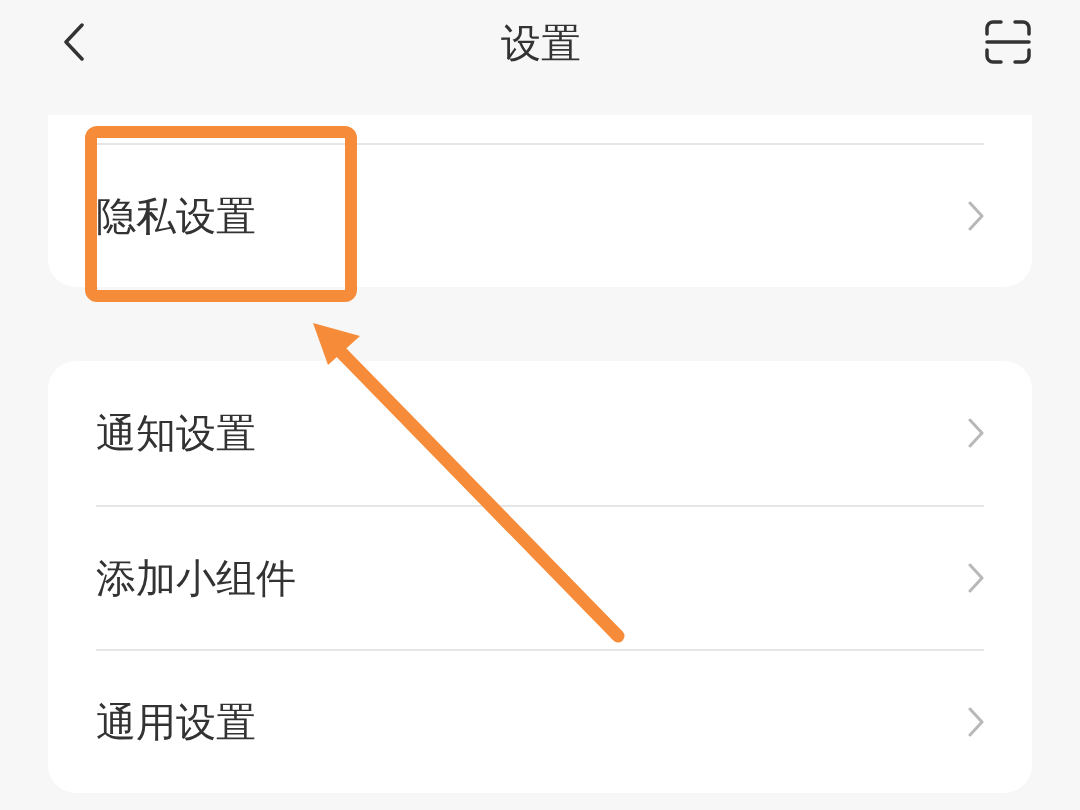 The image size is (1080, 810). What do you see at coordinates (176, 433) in the screenshot?
I see `settings-label: 通知设置` at bounding box center [176, 433].